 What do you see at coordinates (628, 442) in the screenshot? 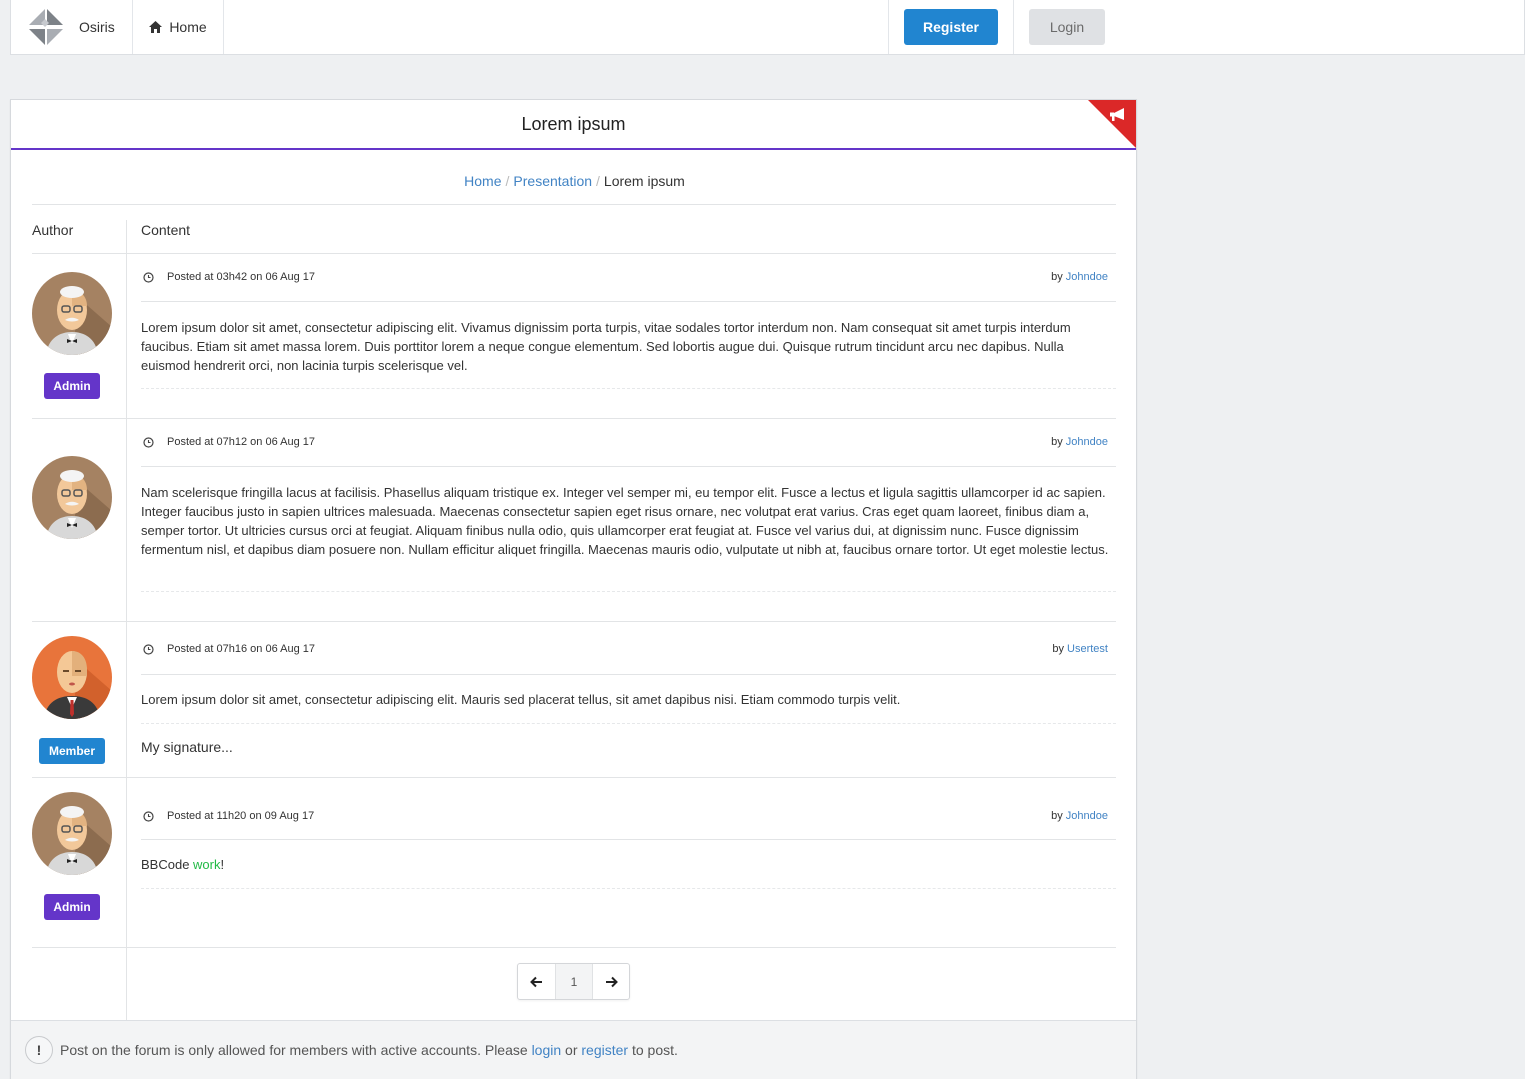
I see `post-meta: Posted at 07h12 on 06 Aug 17 by Johndoe` at bounding box center [628, 442].